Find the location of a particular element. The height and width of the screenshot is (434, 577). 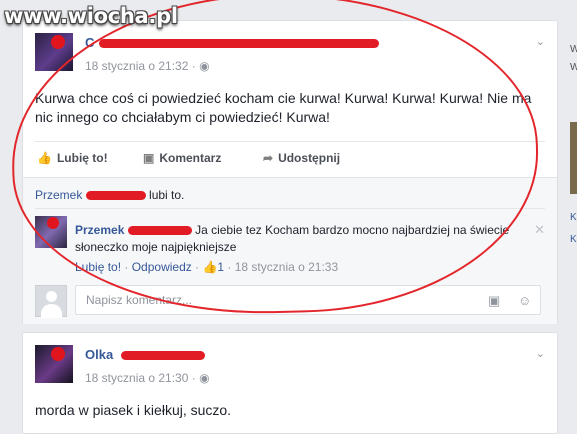

commenter-name: Przemek is located at coordinates (99, 230).